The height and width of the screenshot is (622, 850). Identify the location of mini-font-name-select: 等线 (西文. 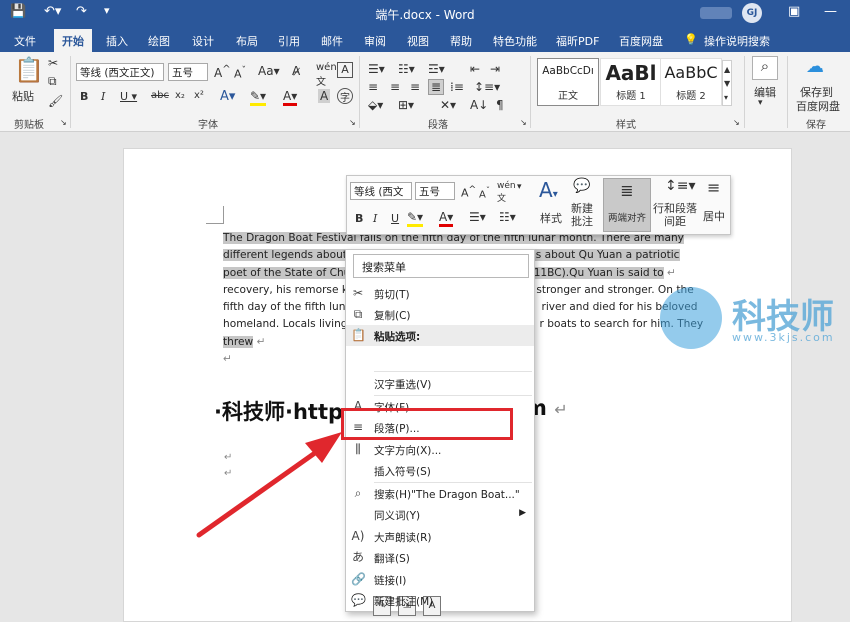
(381, 191).